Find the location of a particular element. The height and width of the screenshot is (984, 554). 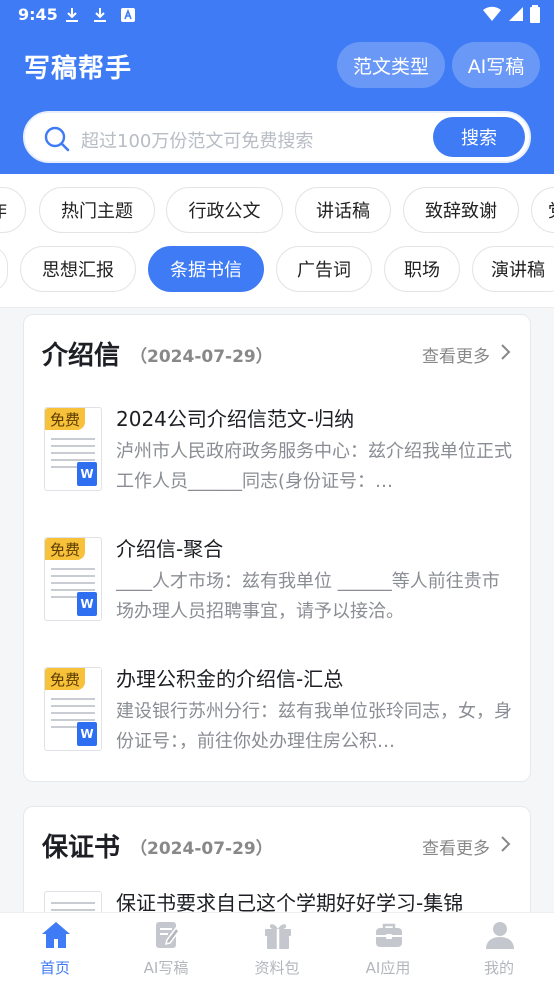

ai-write-button: AI写稿 is located at coordinates (496, 65).